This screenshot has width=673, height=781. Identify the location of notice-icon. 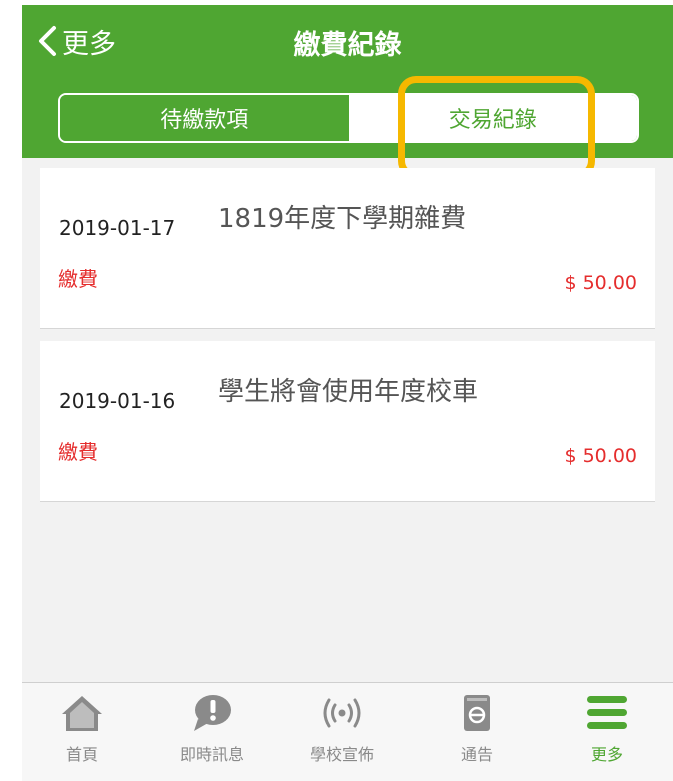
(477, 713).